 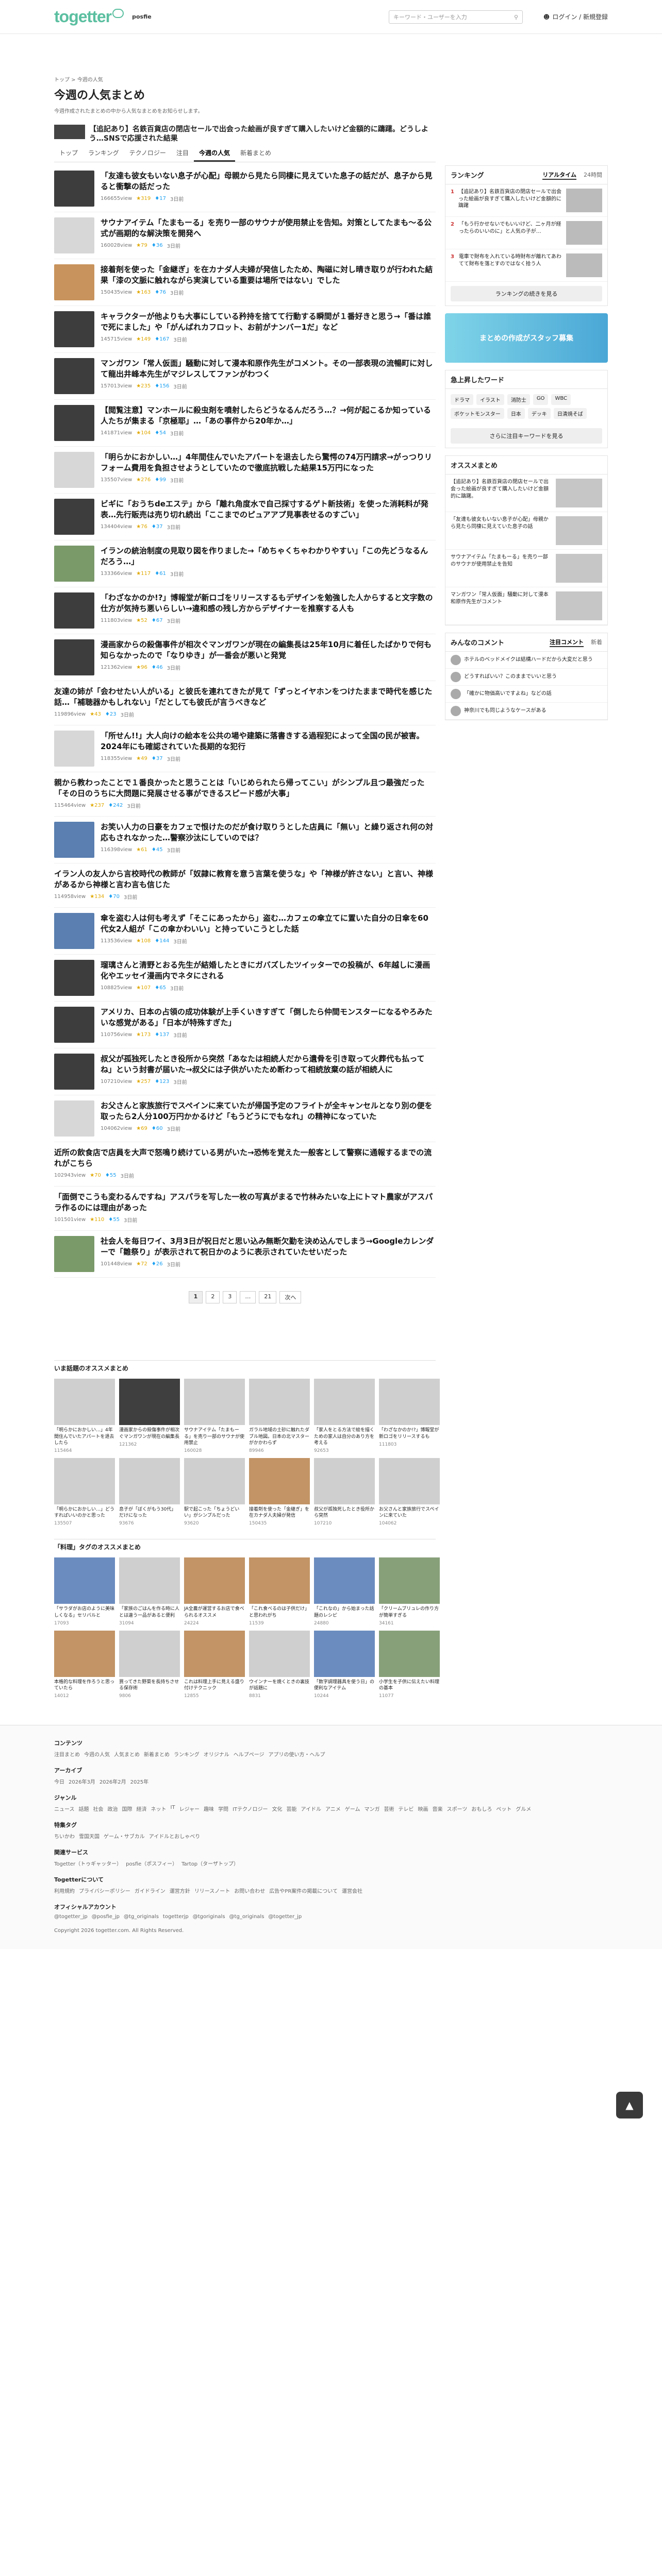 What do you see at coordinates (277, 1808) in the screenshot?
I see `footer-link: 文化` at bounding box center [277, 1808].